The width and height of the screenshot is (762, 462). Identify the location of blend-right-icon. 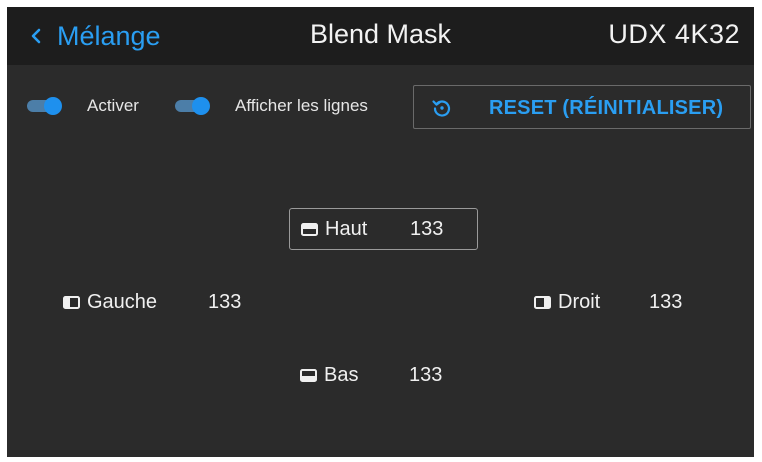
(542, 302).